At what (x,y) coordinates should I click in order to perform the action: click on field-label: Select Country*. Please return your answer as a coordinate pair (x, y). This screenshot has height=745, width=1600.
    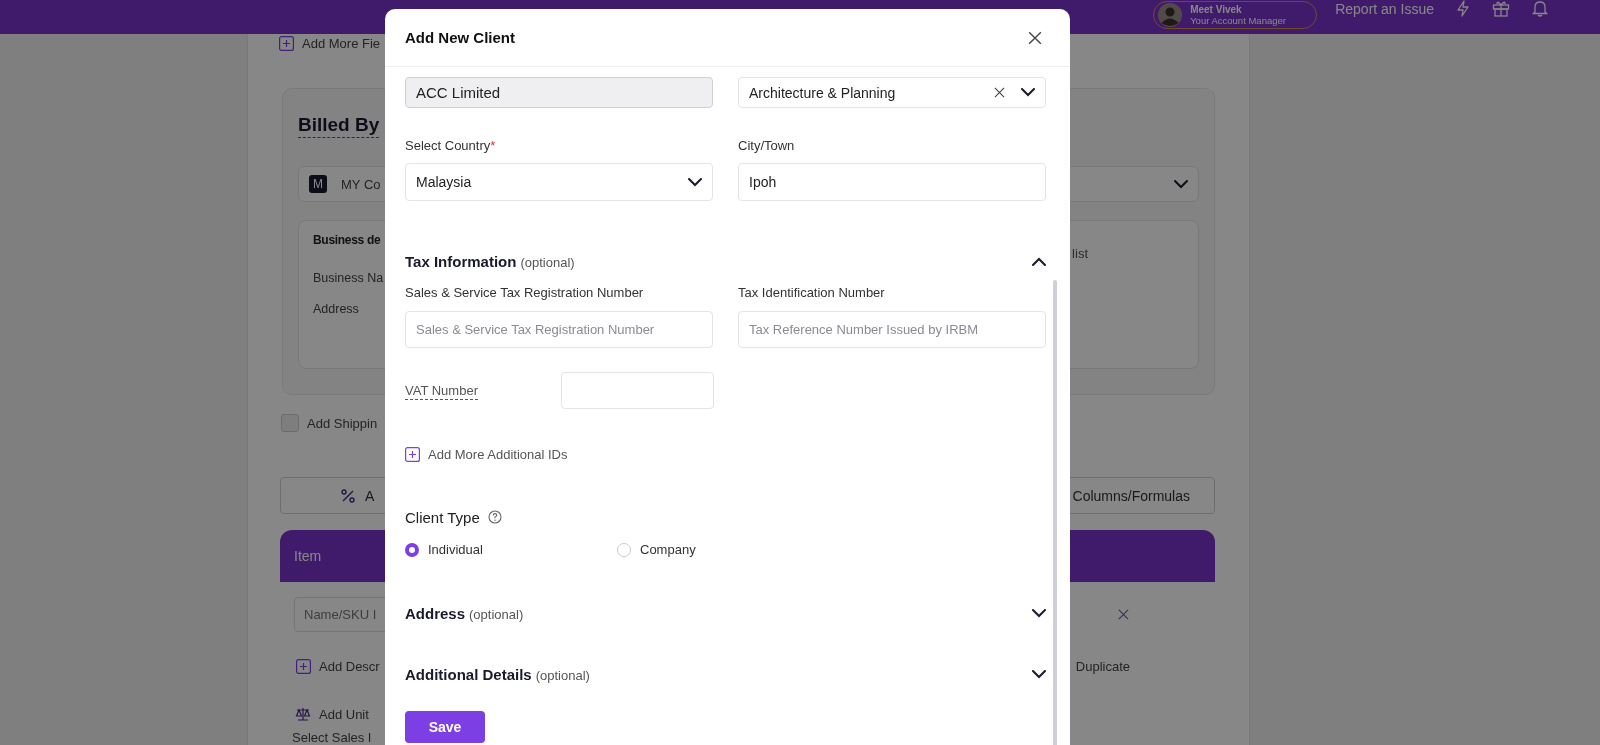
    Looking at the image, I should click on (451, 146).